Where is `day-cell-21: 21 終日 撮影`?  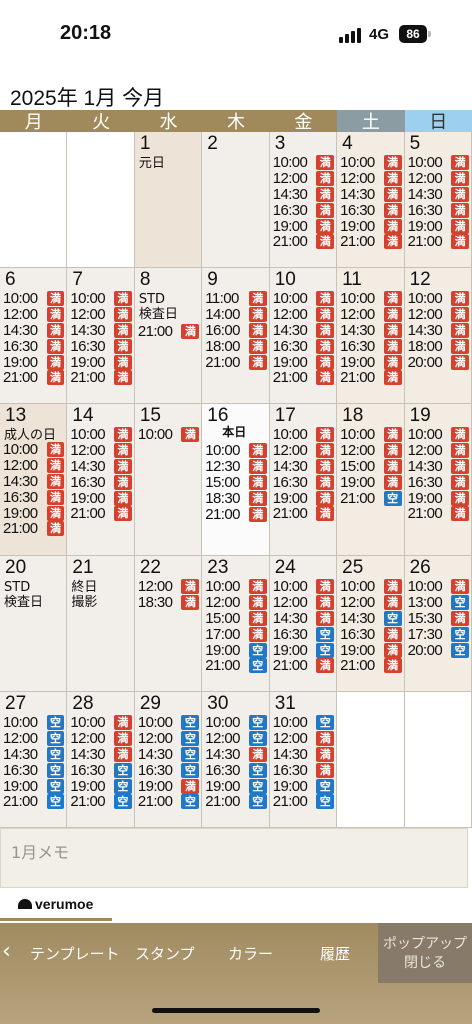 day-cell-21: 21 終日 撮影 is located at coordinates (101, 624).